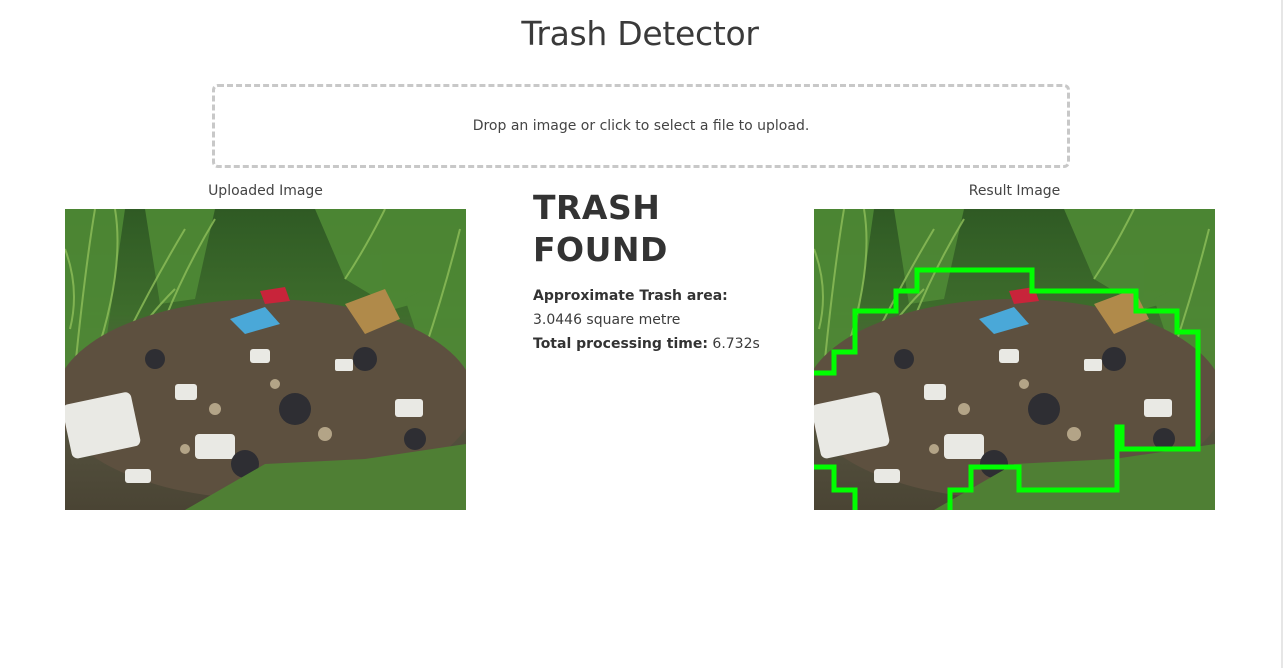 This screenshot has height=668, width=1283. I want to click on area-value: 3.0446 square metre, so click(607, 320).